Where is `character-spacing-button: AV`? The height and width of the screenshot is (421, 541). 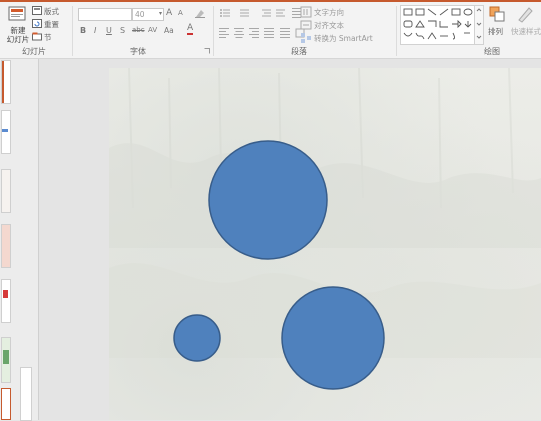 character-spacing-button: AV is located at coordinates (152, 30).